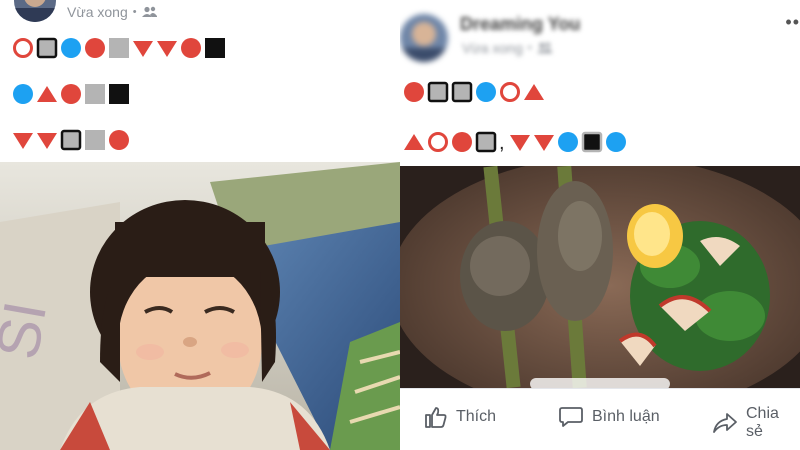  I want to click on author-name: Dreaming You, so click(520, 24).